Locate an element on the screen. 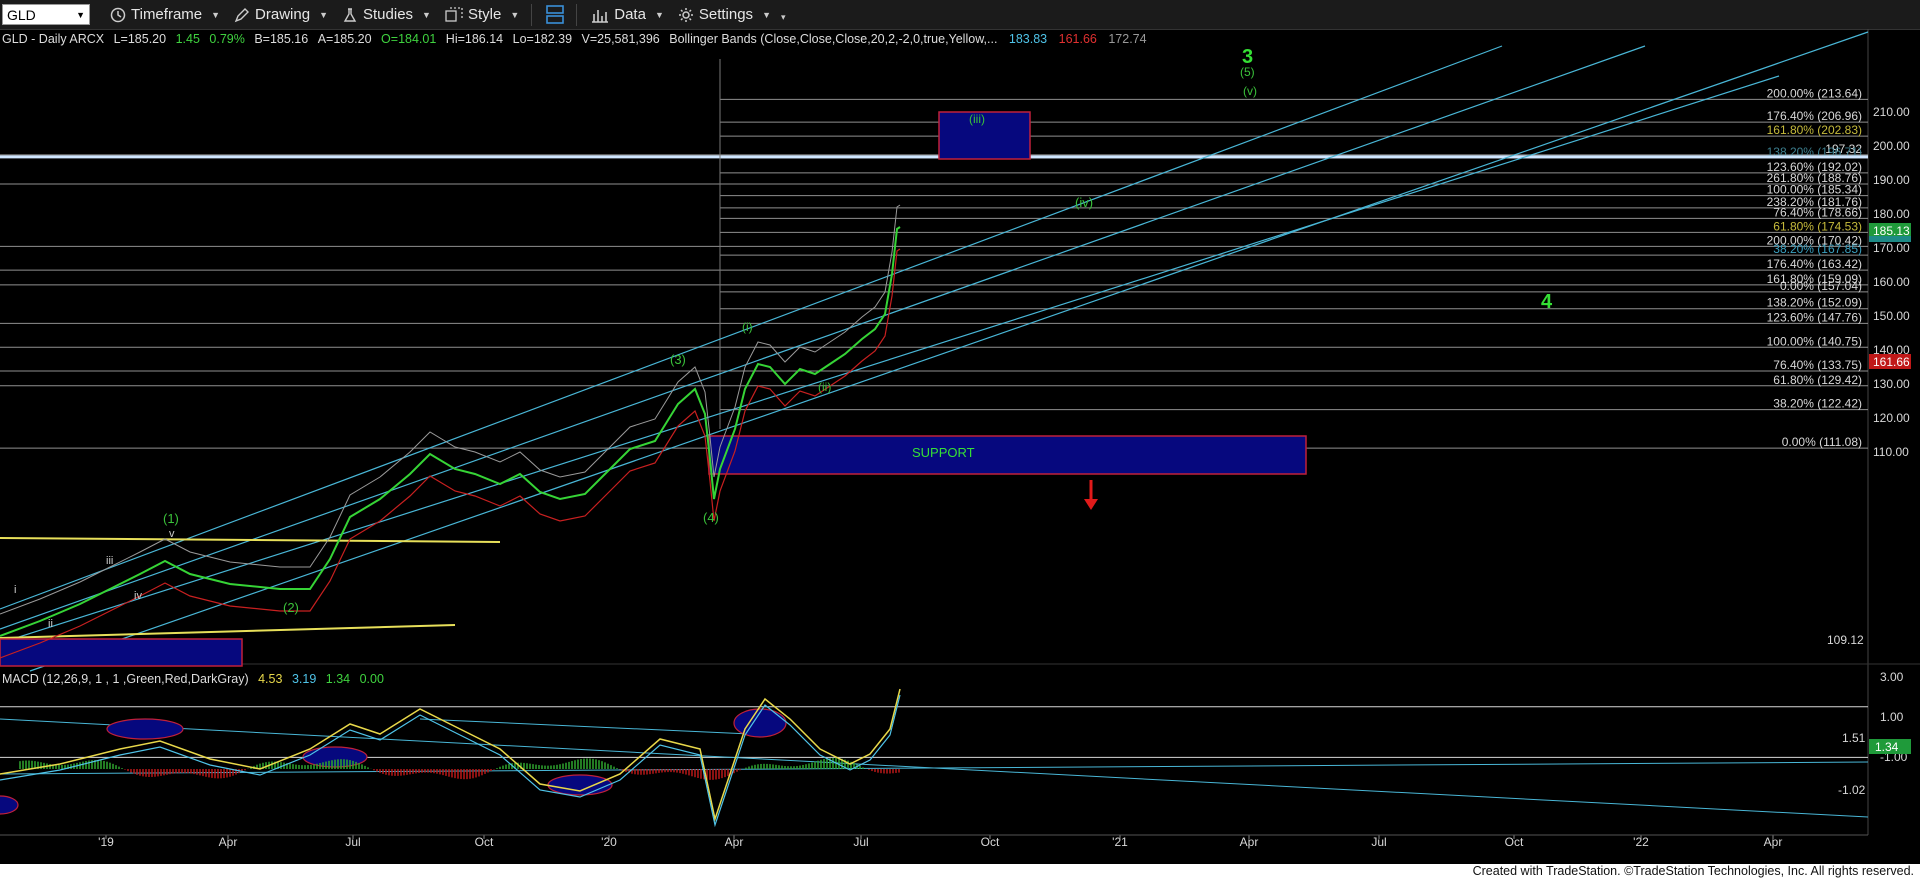  price-axis-label: 200.00 is located at coordinates (1891, 146).